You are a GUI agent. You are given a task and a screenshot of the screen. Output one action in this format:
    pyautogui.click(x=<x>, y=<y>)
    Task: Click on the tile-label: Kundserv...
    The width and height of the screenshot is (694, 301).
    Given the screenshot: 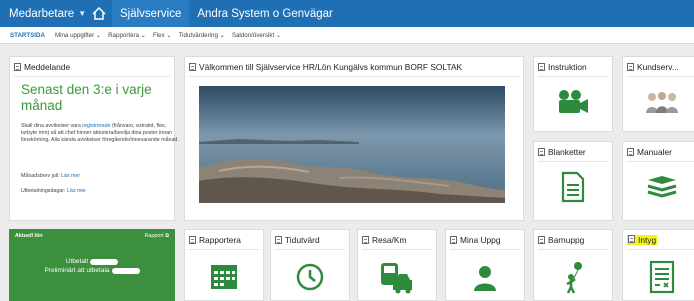 What is the action you would take?
    pyautogui.click(x=658, y=66)
    